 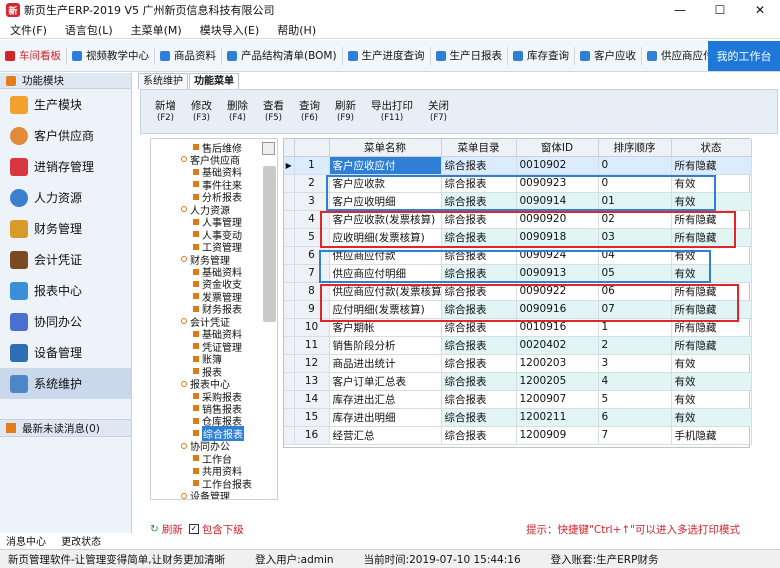 What do you see at coordinates (312, 345) in the screenshot?
I see `cell-row-number: 11` at bounding box center [312, 345].